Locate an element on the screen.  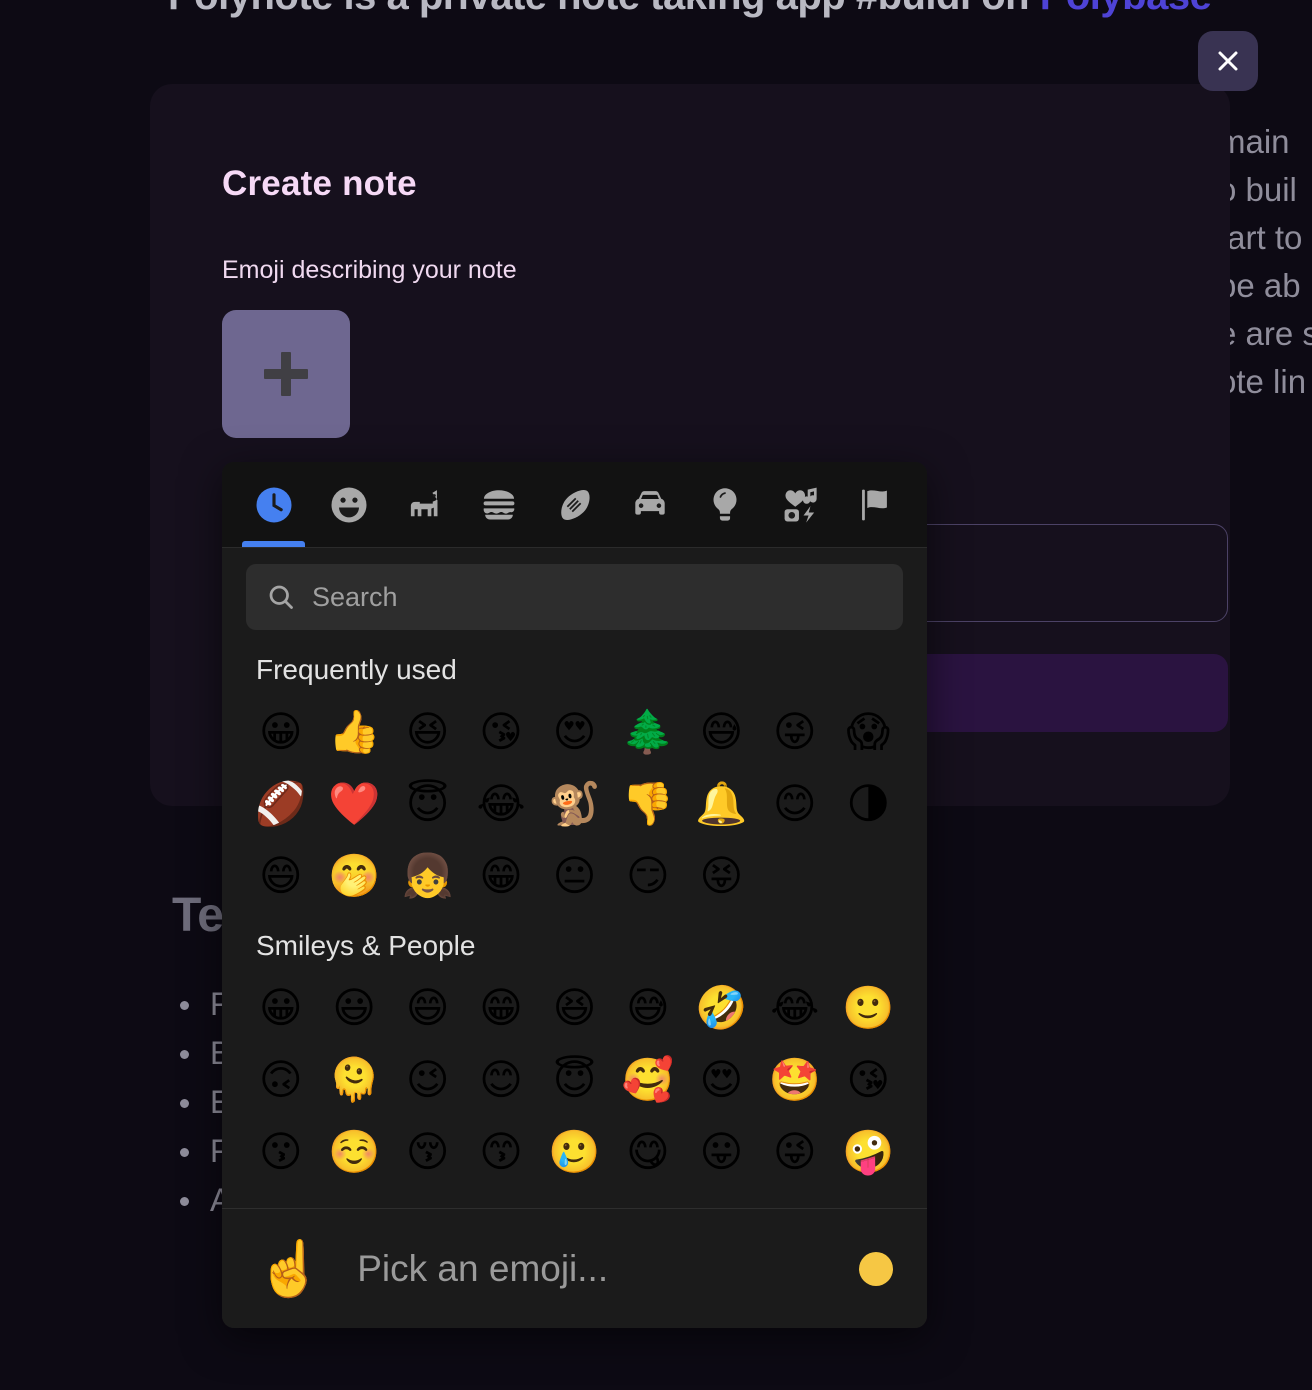
paragraph-line: ote lin is located at coordinates (1262, 381).